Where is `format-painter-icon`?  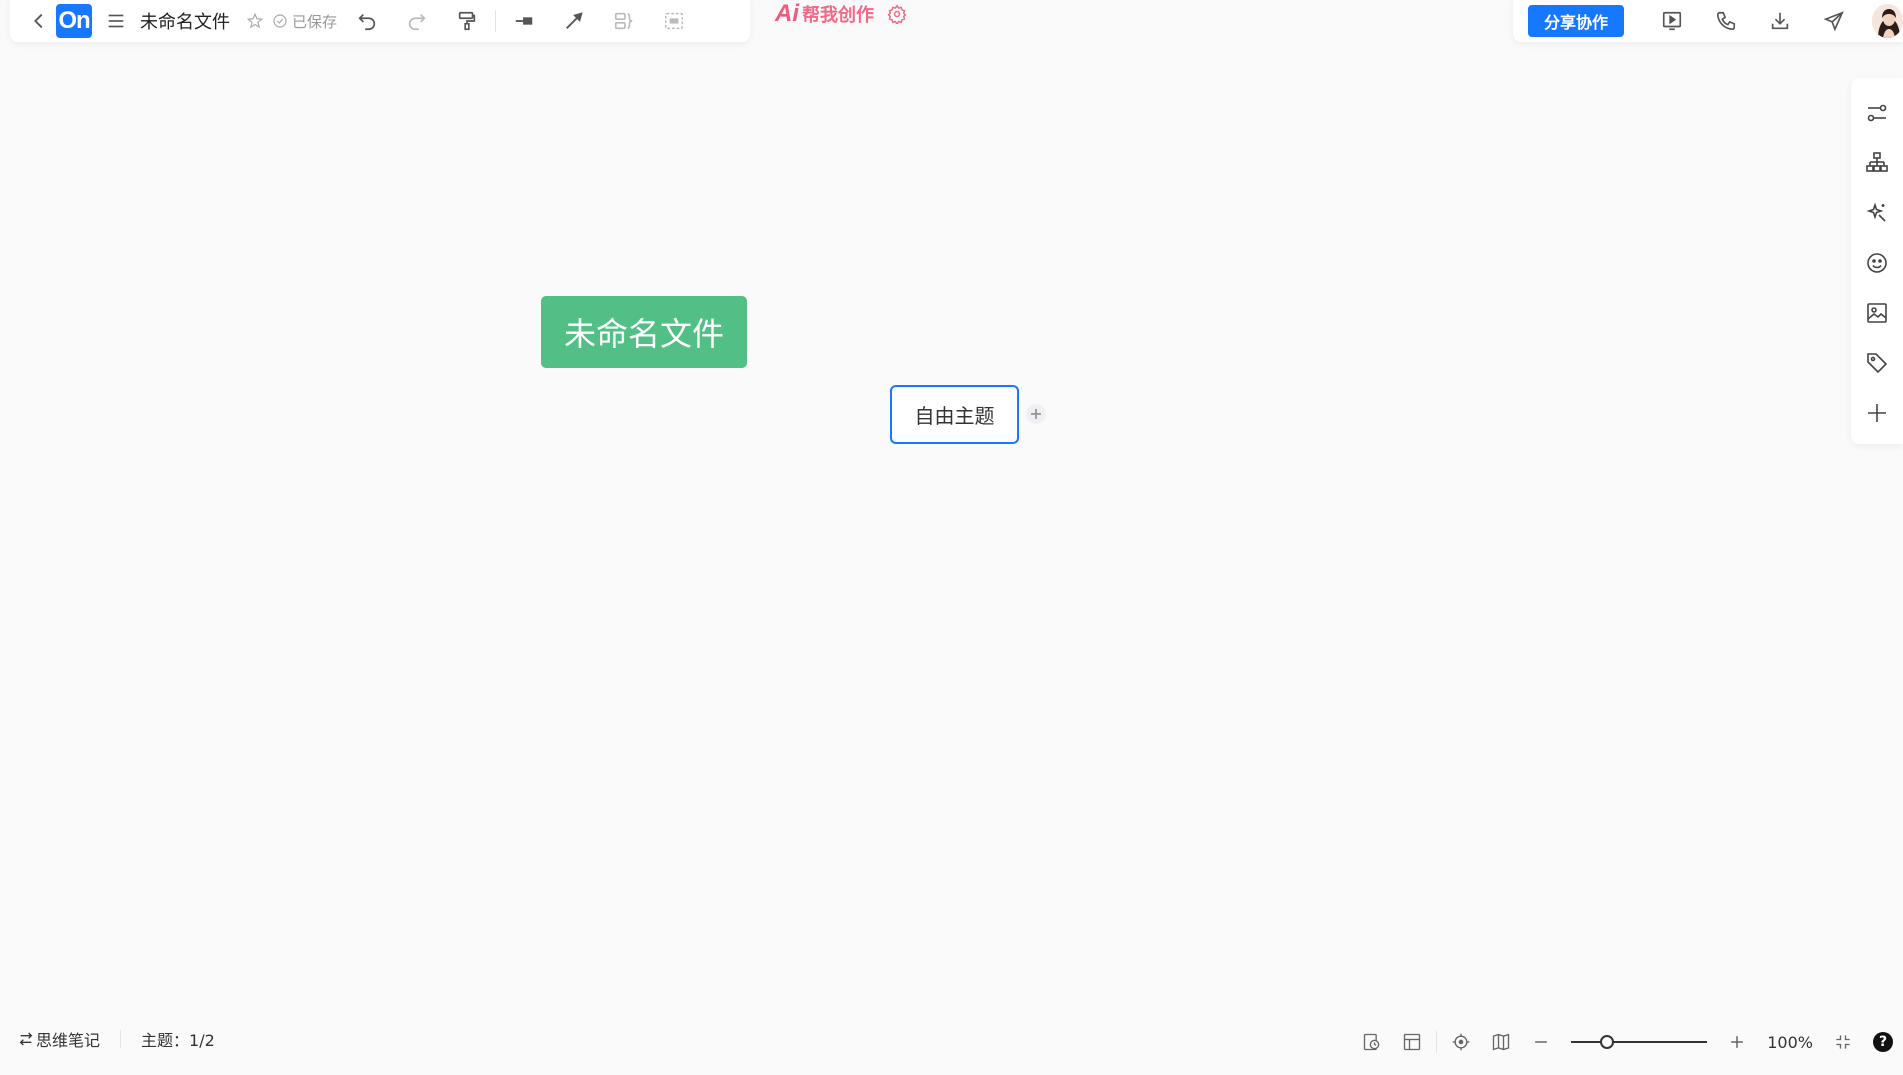
format-painter-icon is located at coordinates (467, 21).